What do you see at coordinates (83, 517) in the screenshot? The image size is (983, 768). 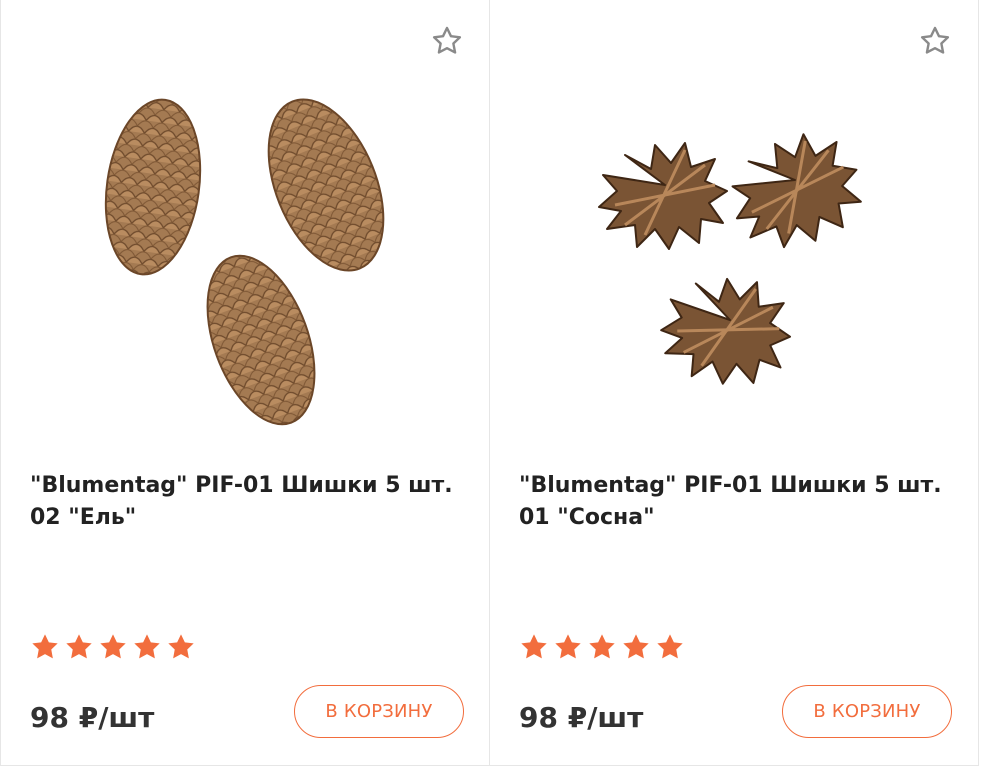 I see `product-title-line-2: 02 "Ель"` at bounding box center [83, 517].